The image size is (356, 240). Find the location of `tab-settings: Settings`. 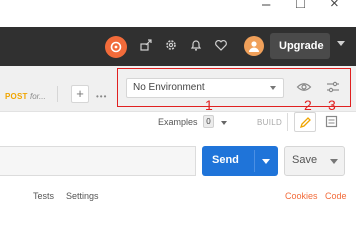

tab-settings: Settings is located at coordinates (82, 196).